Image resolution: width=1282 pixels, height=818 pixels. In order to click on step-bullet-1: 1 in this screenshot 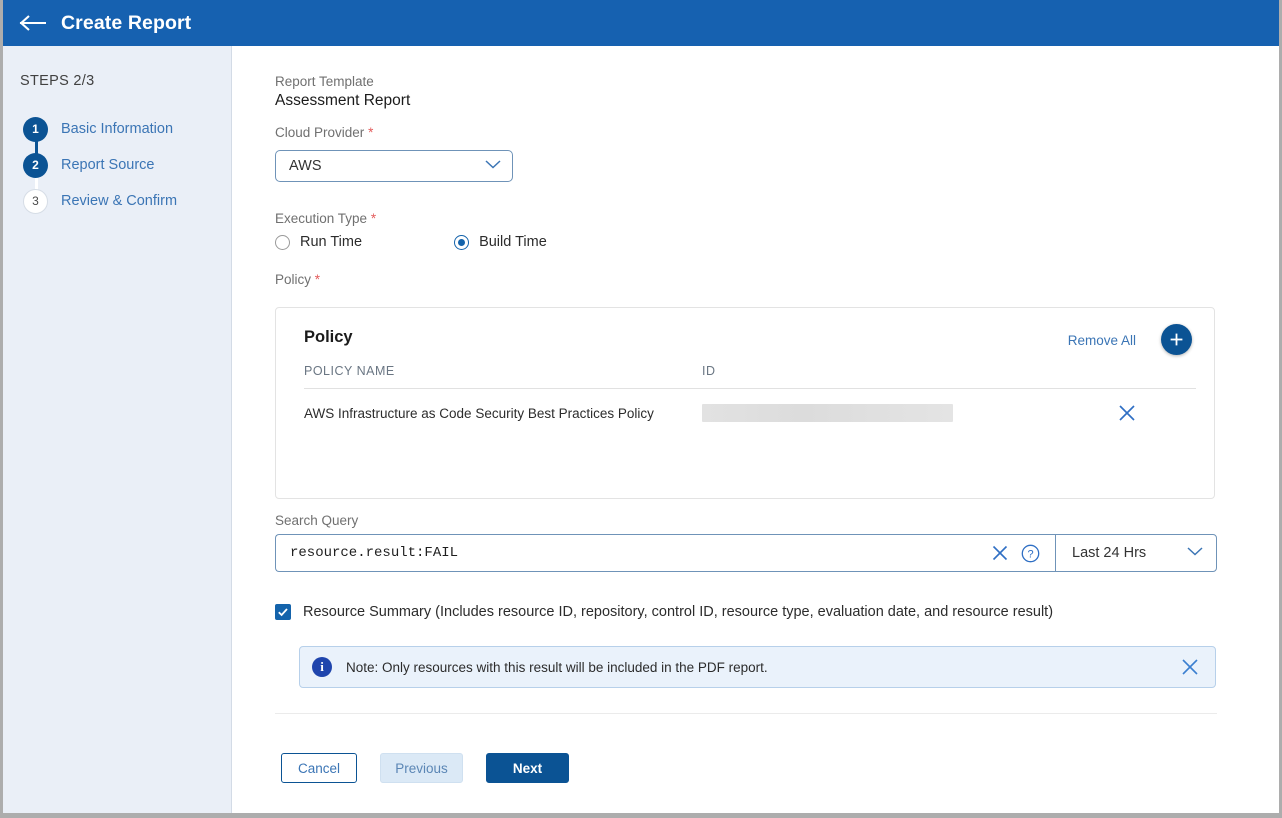, I will do `click(35, 129)`.